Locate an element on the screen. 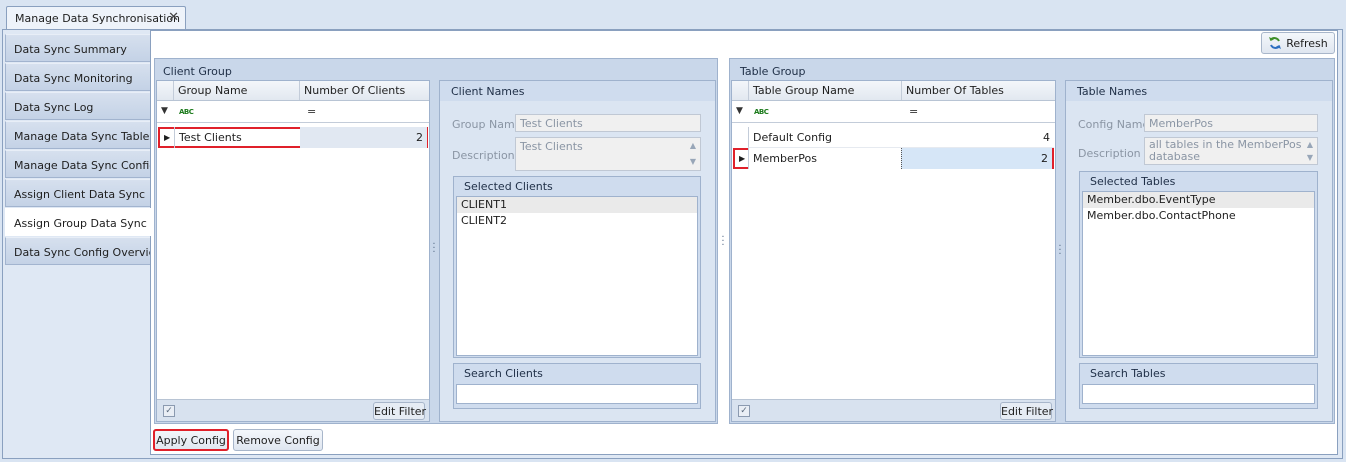  sidebar-item-label: Manage Data Sync Tables is located at coordinates (82, 136).